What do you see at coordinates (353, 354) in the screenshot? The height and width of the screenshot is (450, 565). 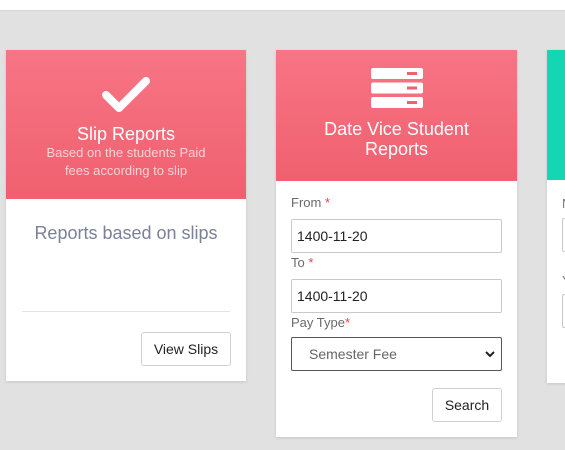 I see `pay-type-selected: Semester Fee` at bounding box center [353, 354].